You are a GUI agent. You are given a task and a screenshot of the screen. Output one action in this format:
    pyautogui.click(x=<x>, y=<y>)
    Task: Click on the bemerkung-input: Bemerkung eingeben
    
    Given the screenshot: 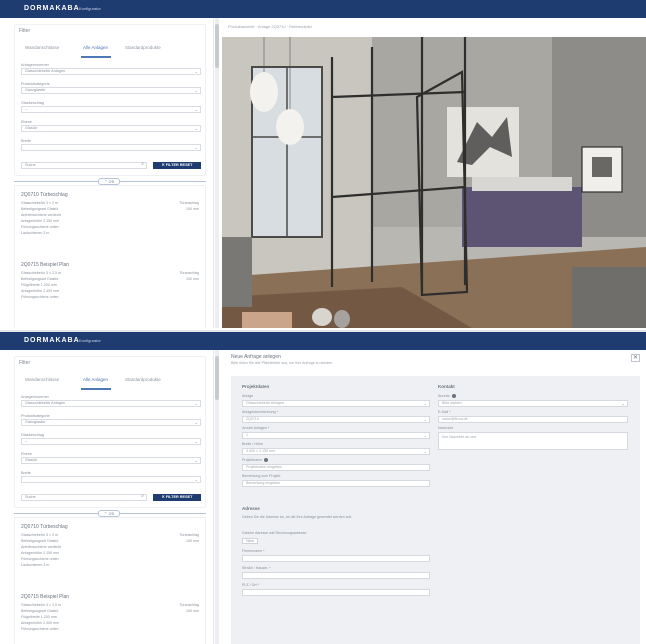 What is the action you would take?
    pyautogui.click(x=336, y=483)
    